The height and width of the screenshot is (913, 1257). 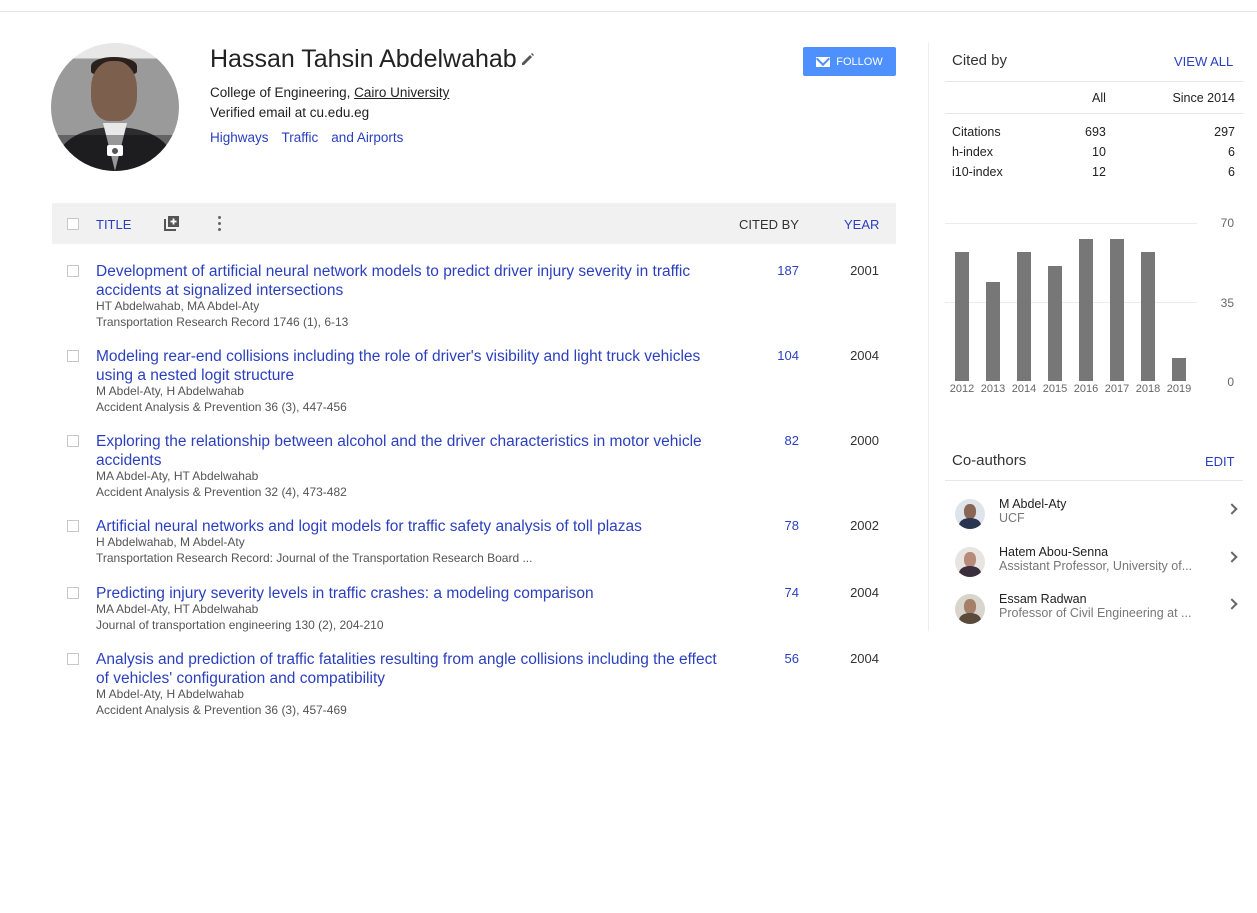 I want to click on interest-link: and Airports, so click(x=367, y=137).